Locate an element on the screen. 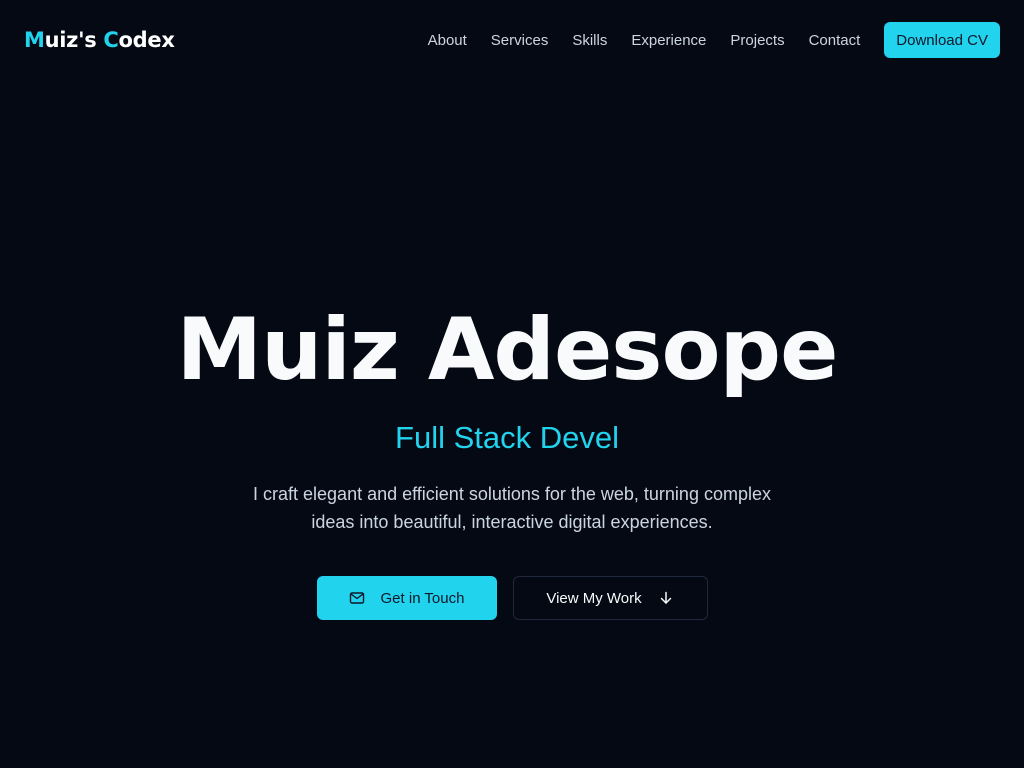  nav-link-skills: Skills is located at coordinates (589, 40).